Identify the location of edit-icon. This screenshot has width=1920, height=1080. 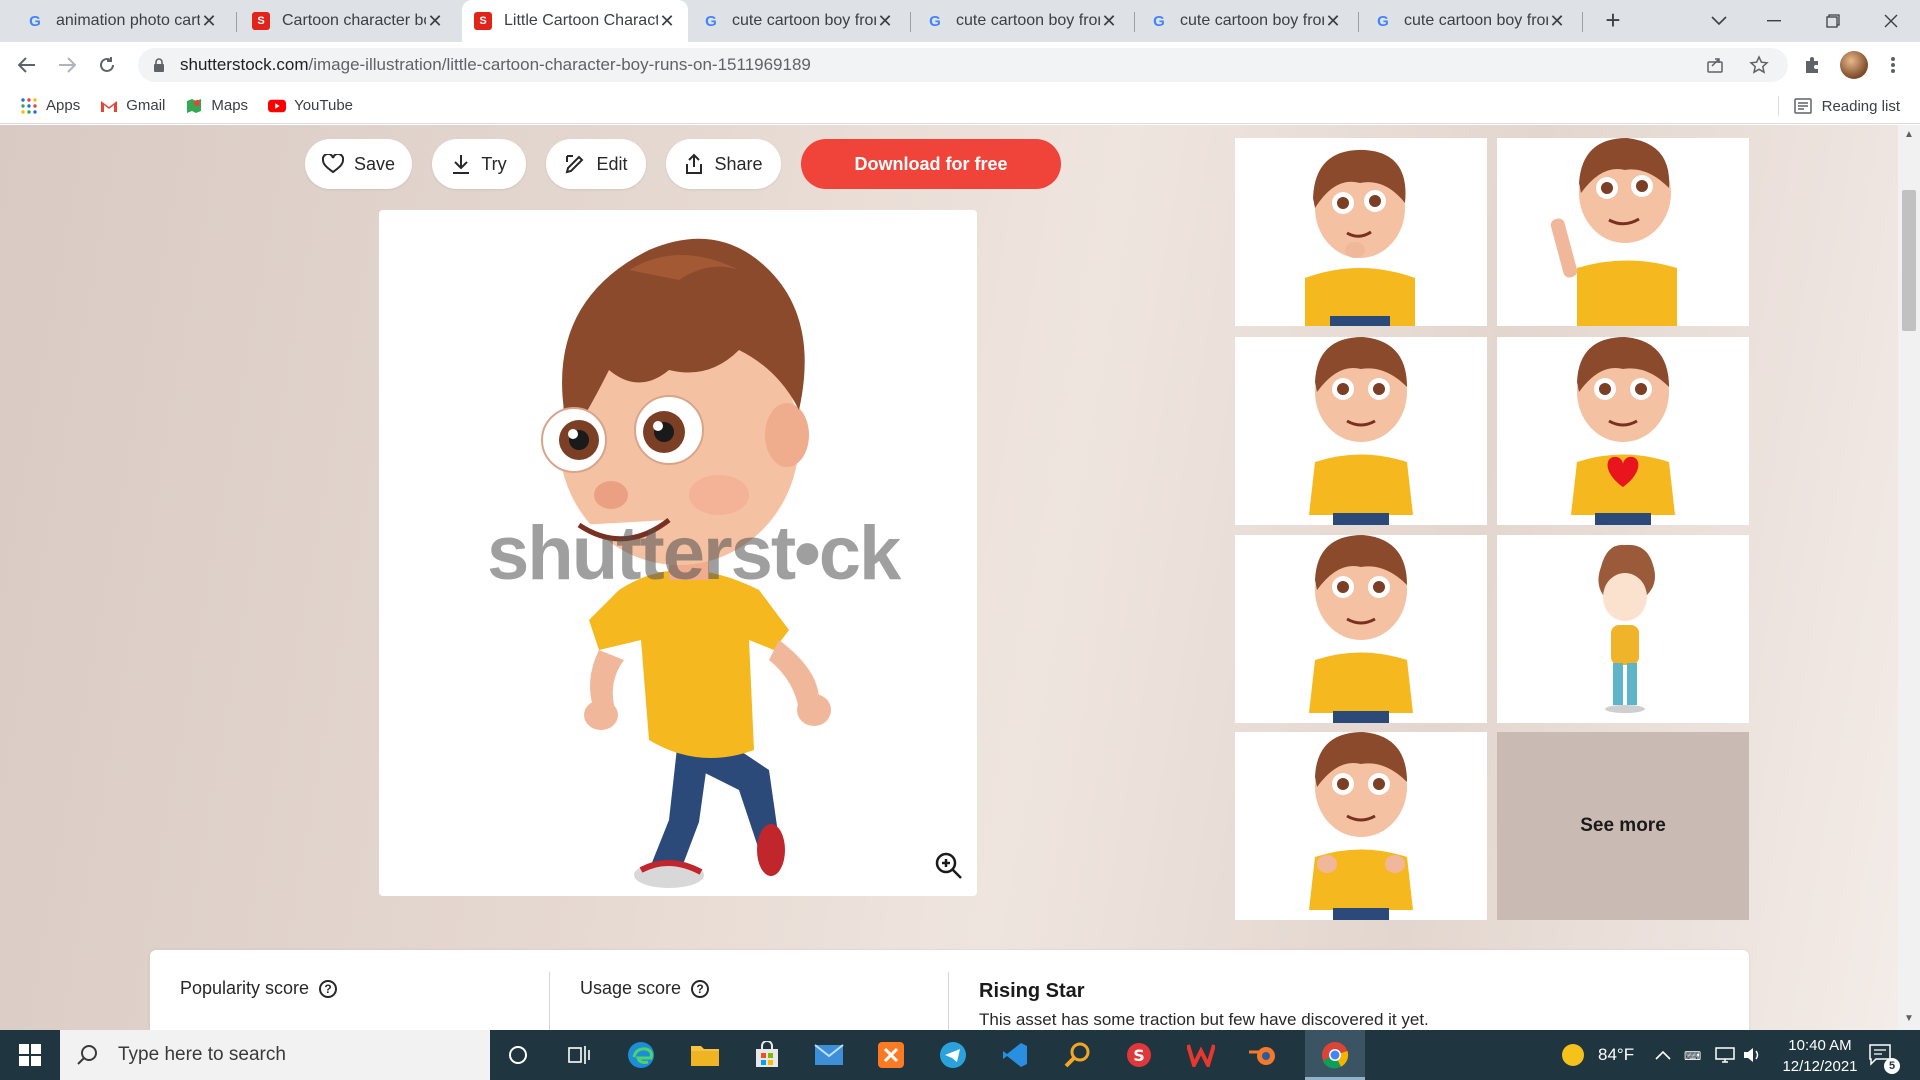
(575, 164).